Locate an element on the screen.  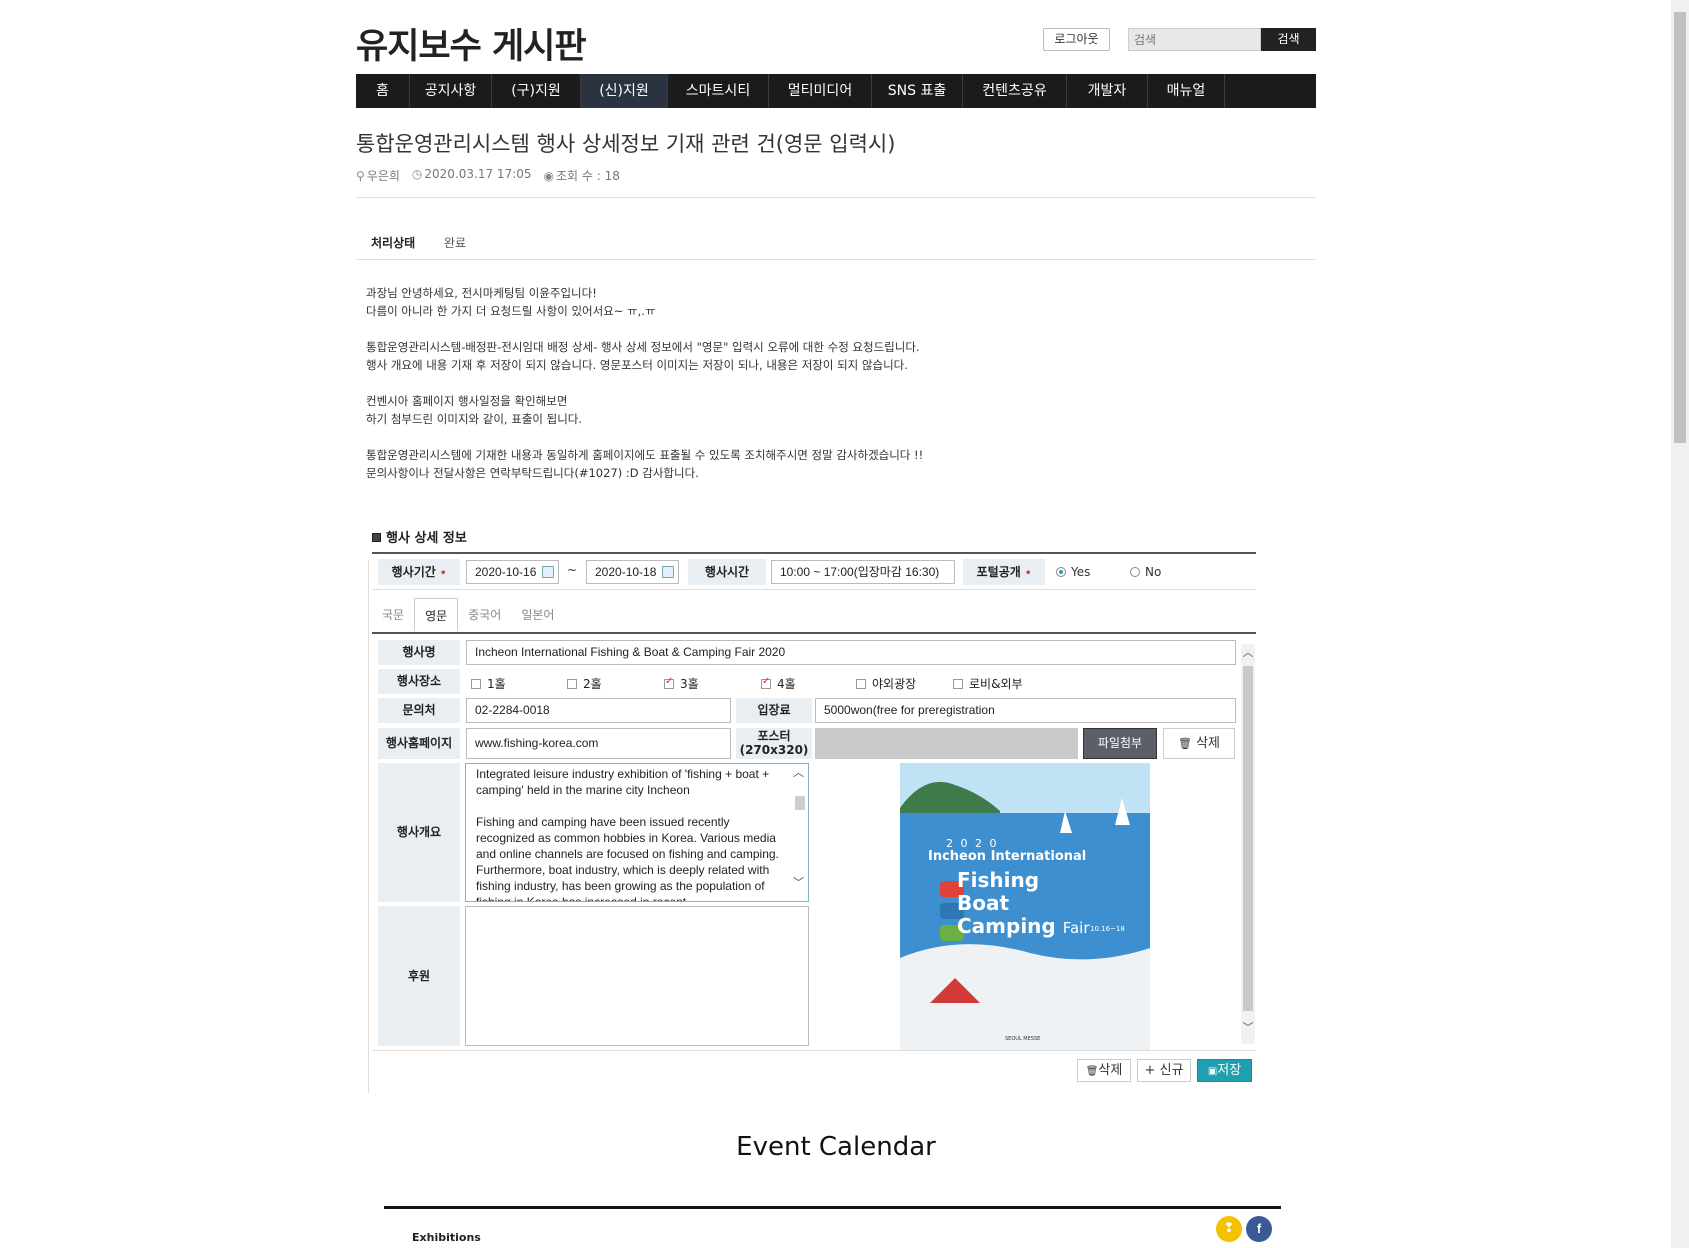
status-value: 완료 is located at coordinates (455, 243).